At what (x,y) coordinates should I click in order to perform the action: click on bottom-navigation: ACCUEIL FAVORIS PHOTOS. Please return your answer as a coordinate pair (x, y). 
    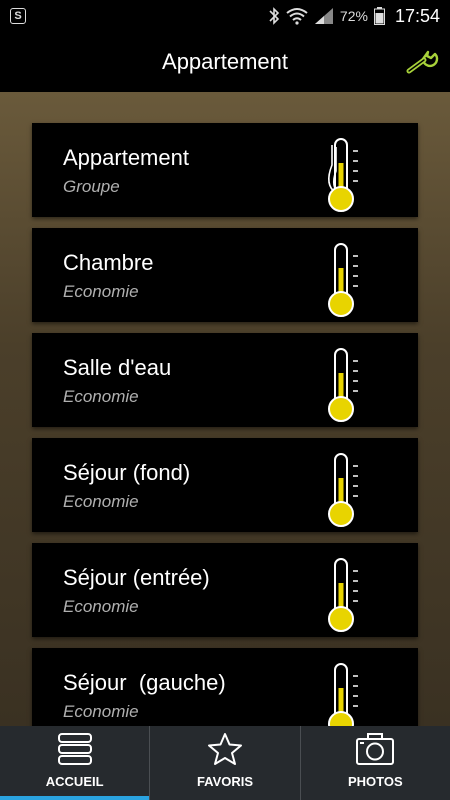
    Looking at the image, I should click on (225, 763).